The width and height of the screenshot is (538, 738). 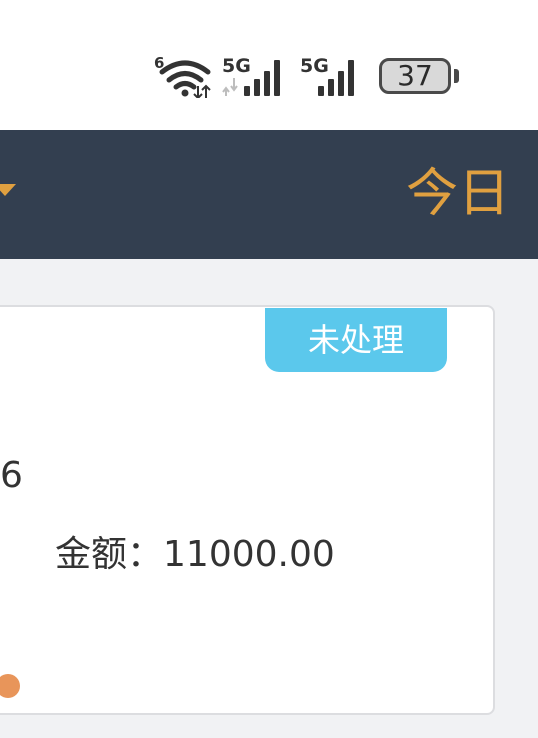 I want to click on battery-tip, so click(x=456, y=76).